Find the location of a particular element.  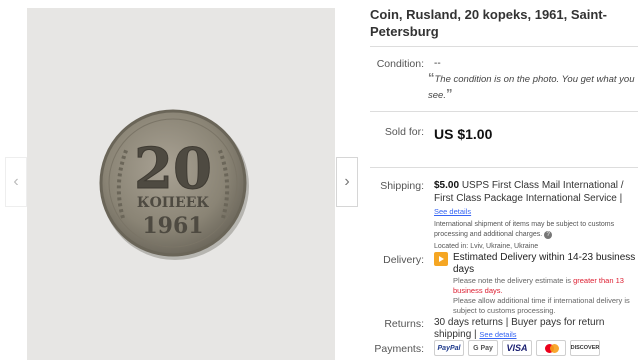

shipping-see-details-link: See details is located at coordinates (452, 211).